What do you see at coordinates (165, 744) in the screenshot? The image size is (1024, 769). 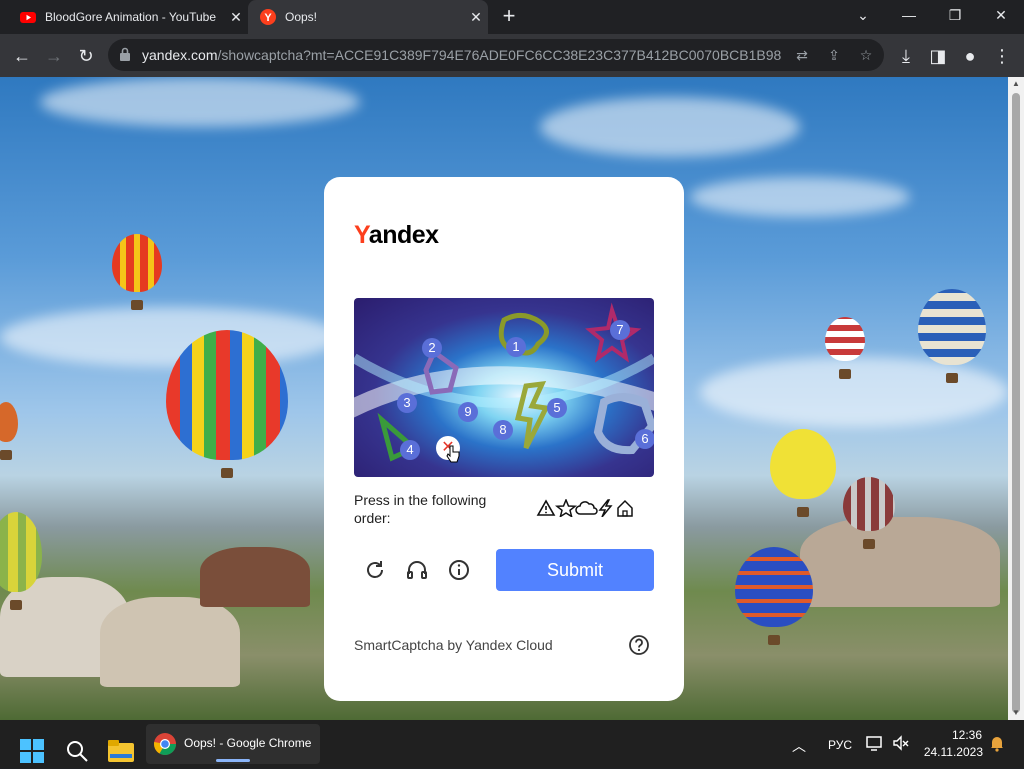 I see `chrome-icon` at bounding box center [165, 744].